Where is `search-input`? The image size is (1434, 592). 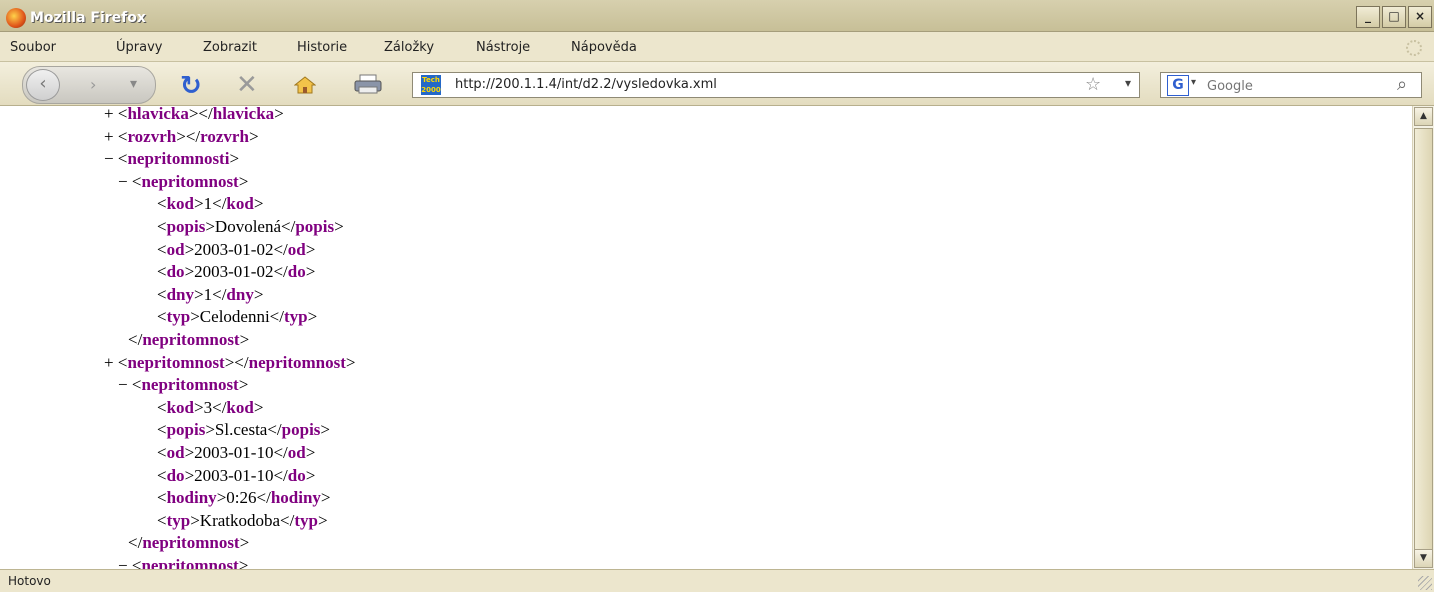 search-input is located at coordinates (1297, 86).